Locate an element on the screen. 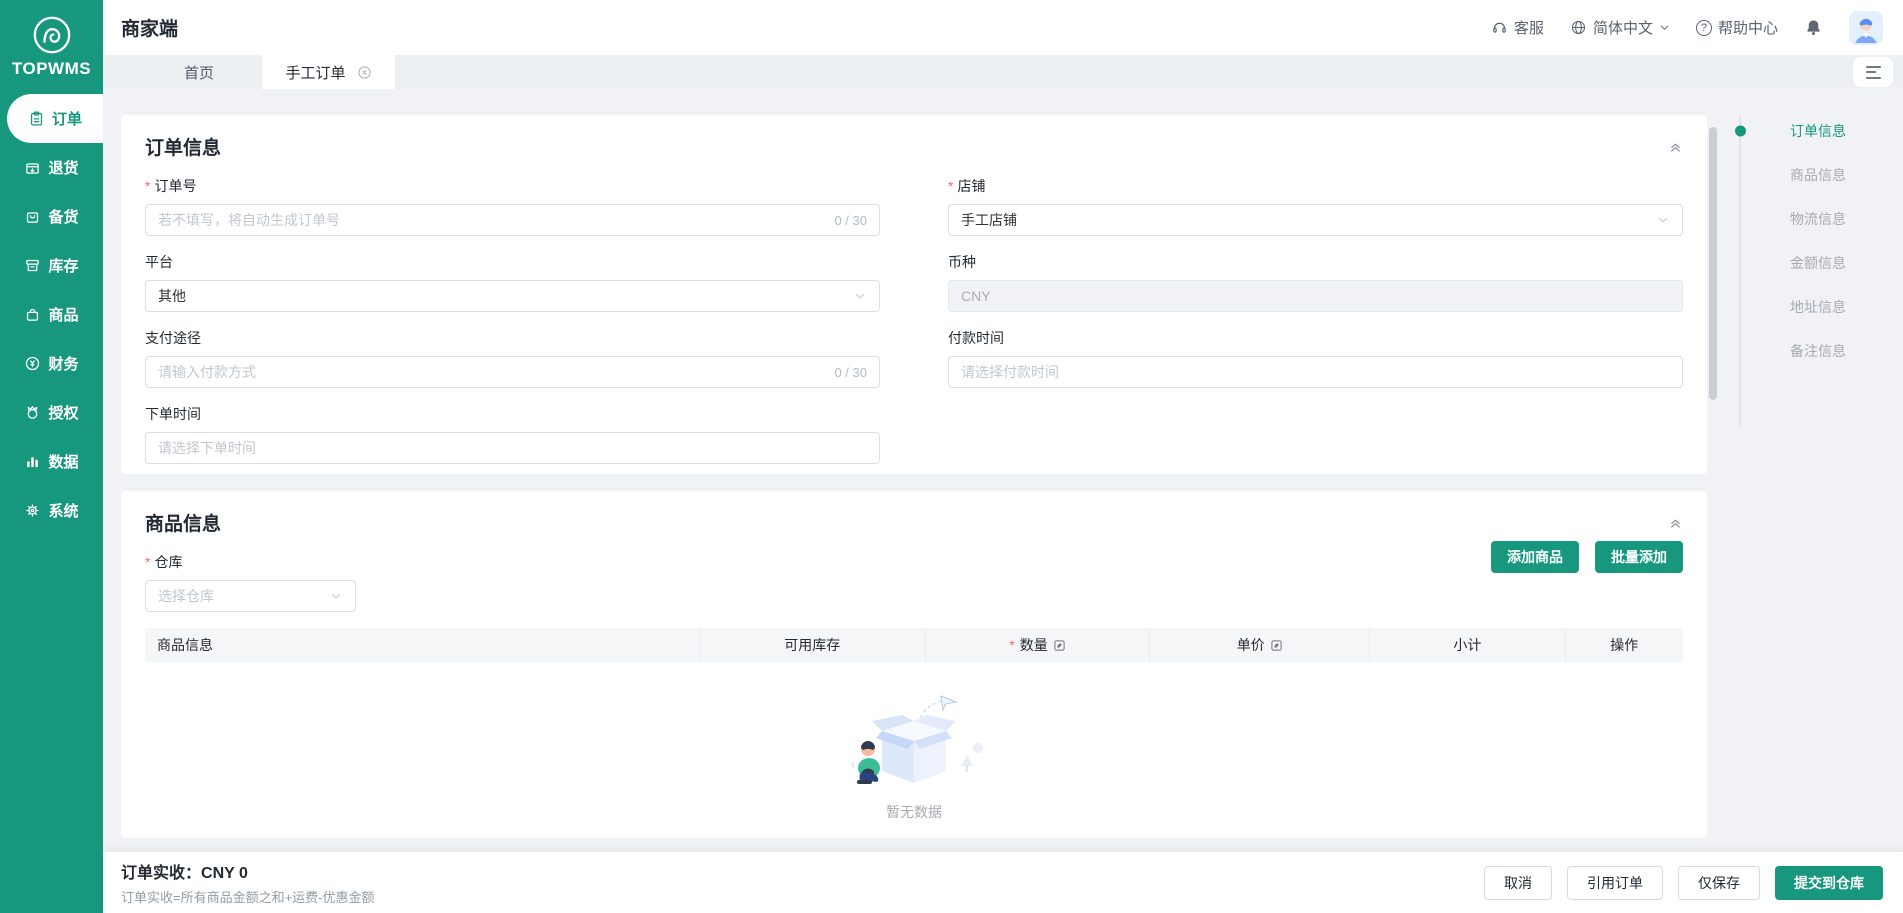 The width and height of the screenshot is (1903, 913). platform-label: 平台 is located at coordinates (159, 262).